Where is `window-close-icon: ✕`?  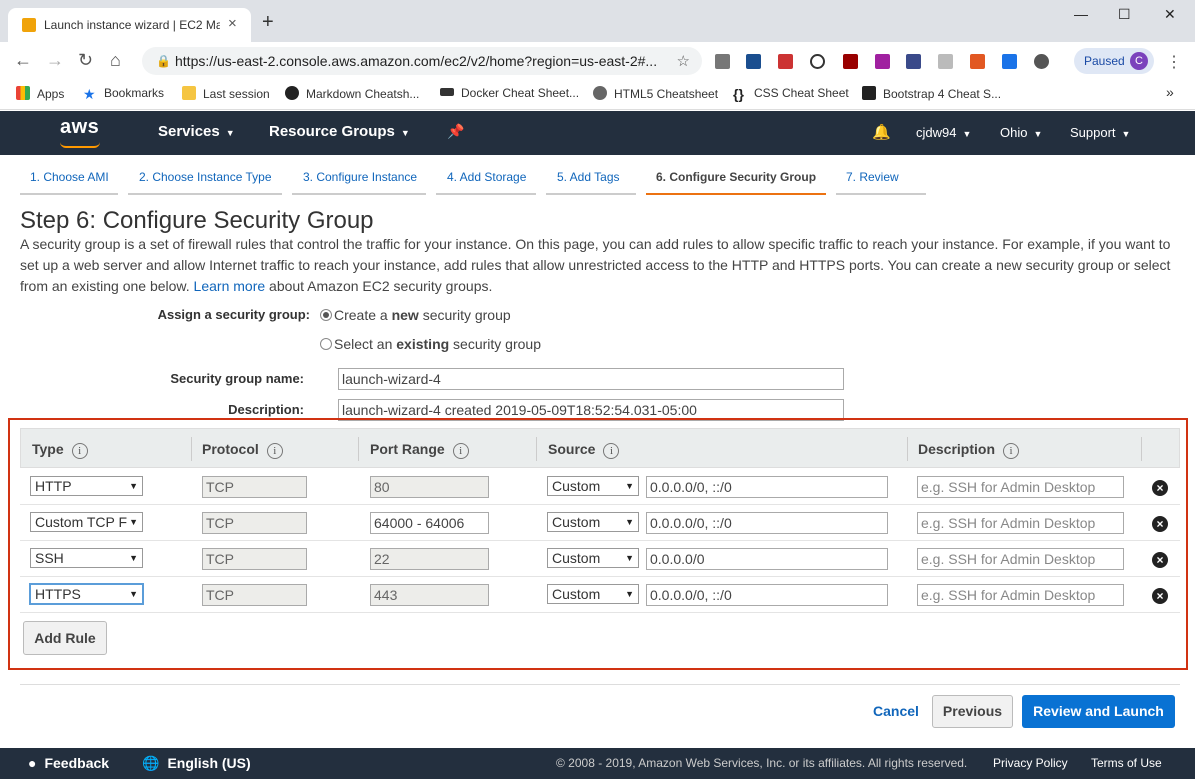 window-close-icon: ✕ is located at coordinates (1170, 14).